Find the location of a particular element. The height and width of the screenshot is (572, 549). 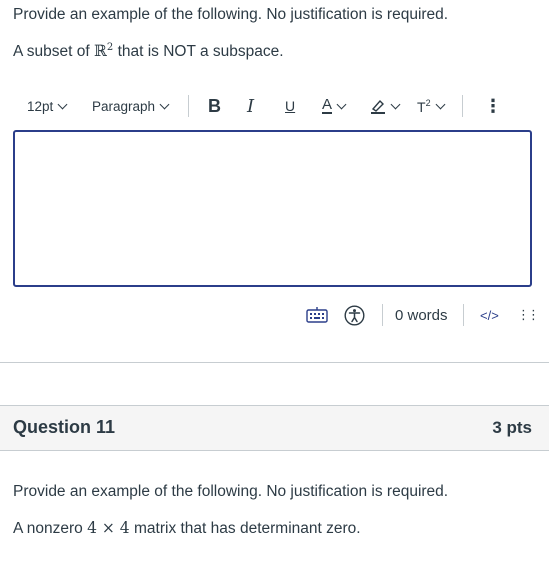

prompt-text-before: A nonzero is located at coordinates (50, 528).